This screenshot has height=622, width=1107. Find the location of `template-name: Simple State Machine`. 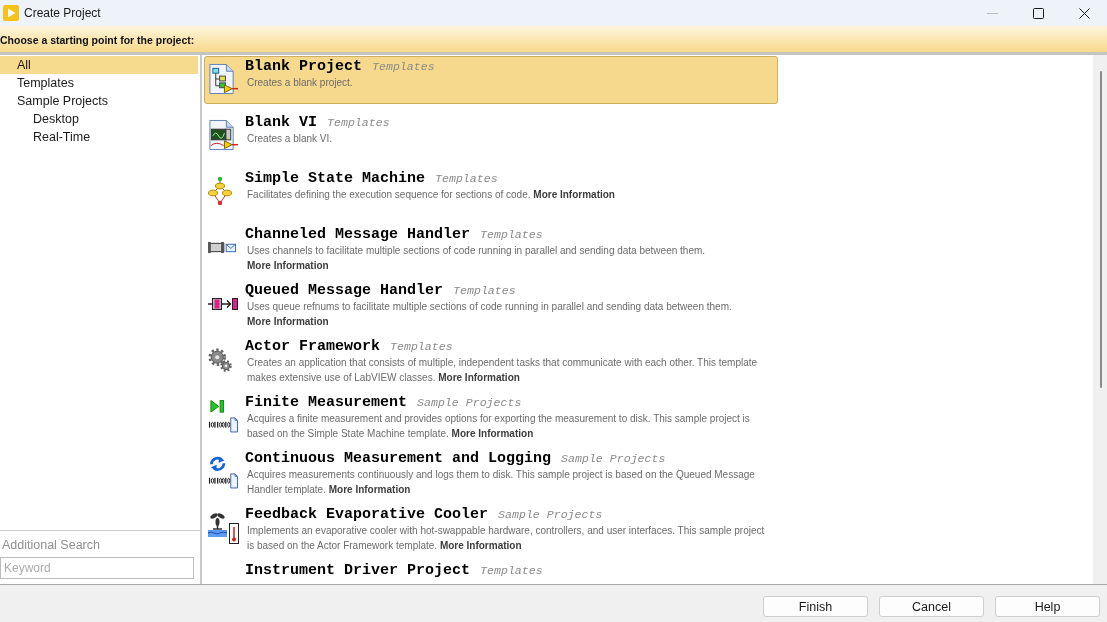

template-name: Simple State Machine is located at coordinates (335, 178).